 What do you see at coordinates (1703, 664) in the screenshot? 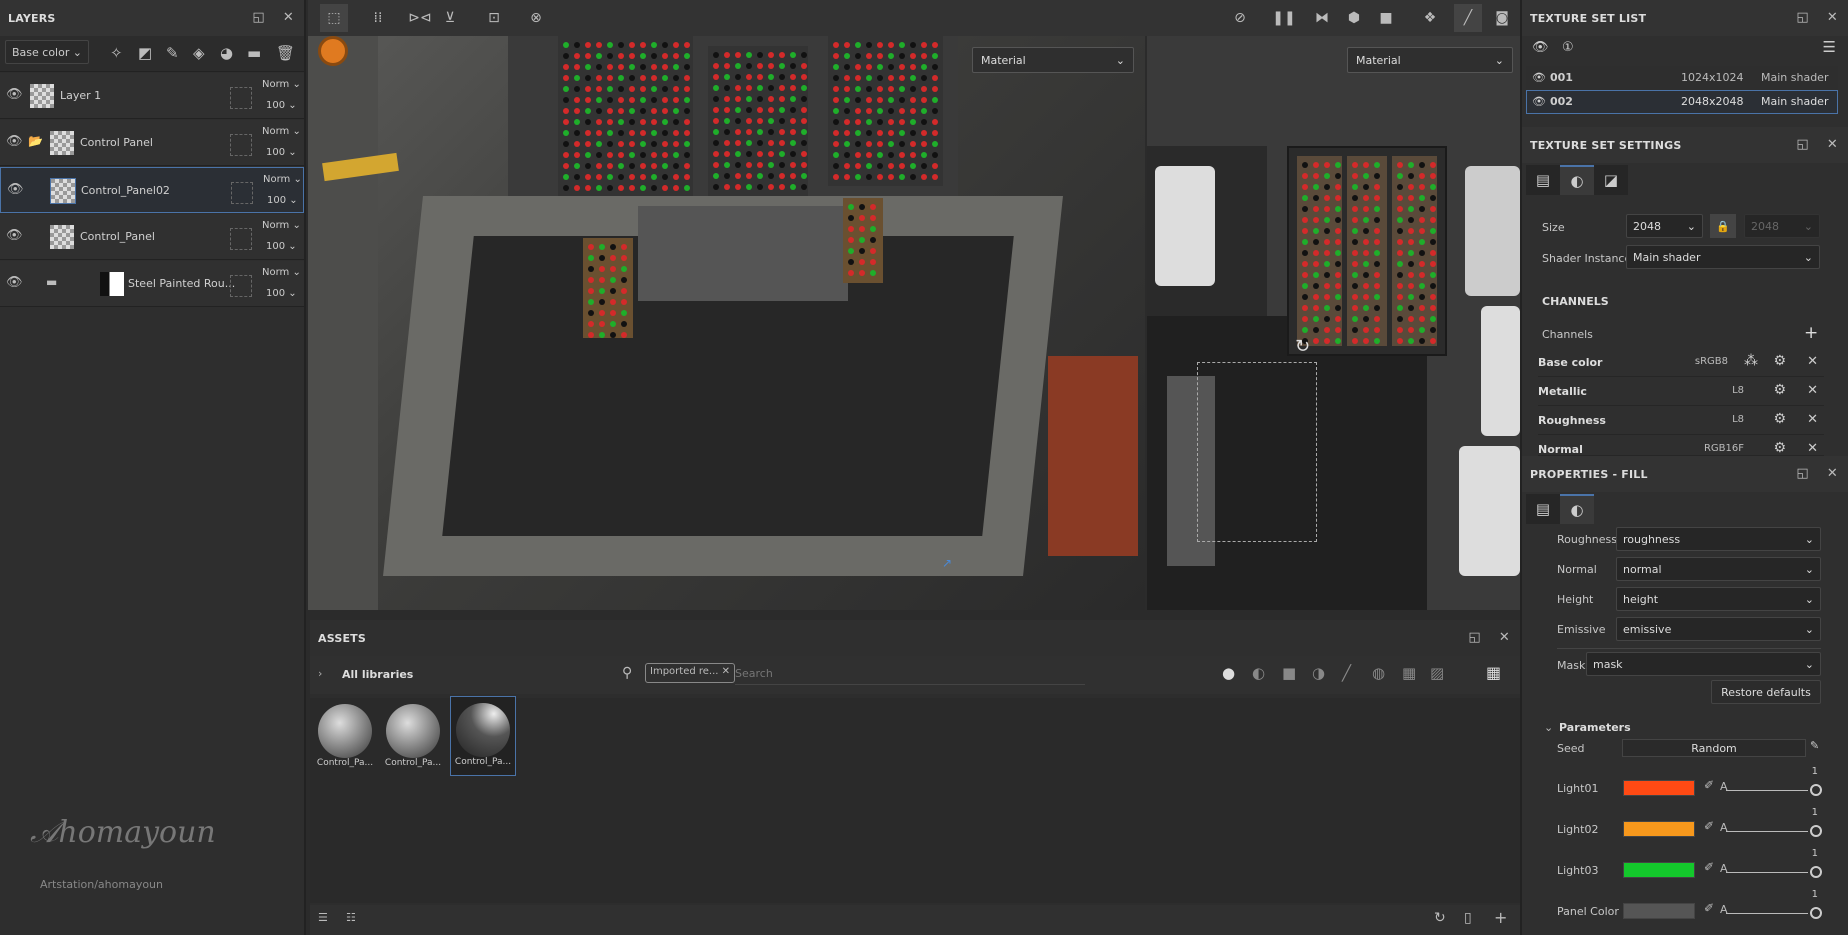
I see `mask-select: mask ⌄` at bounding box center [1703, 664].